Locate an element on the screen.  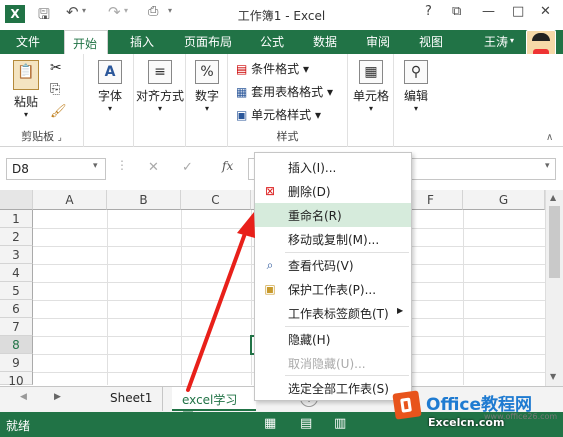
watermark-site: Excelcn.com is located at coordinates (466, 422).